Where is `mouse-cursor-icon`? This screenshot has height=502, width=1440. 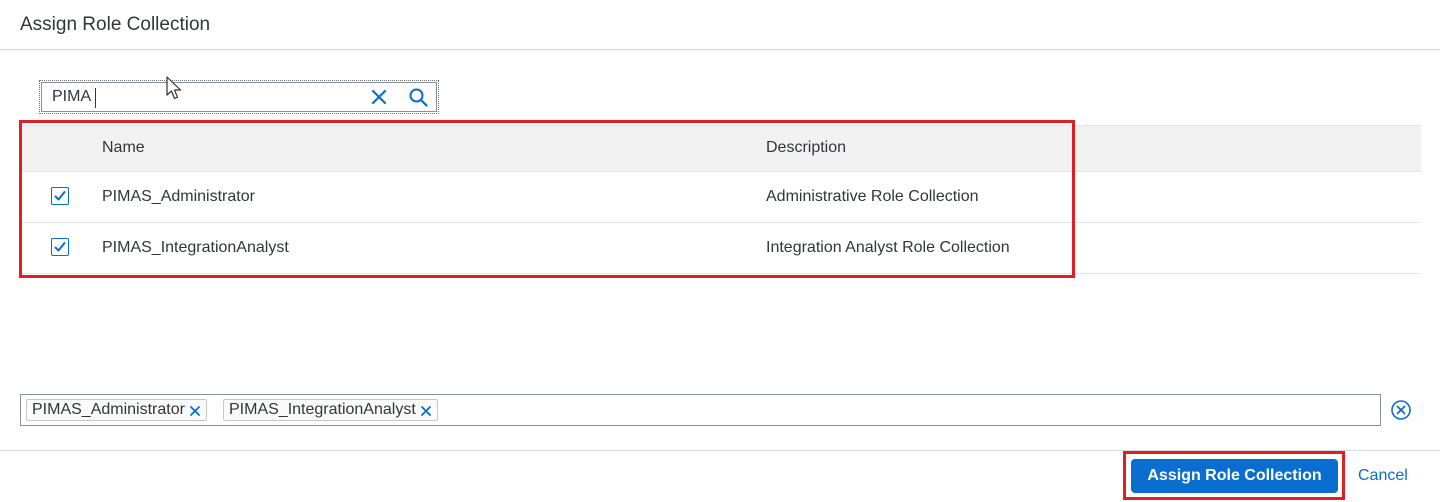 mouse-cursor-icon is located at coordinates (174, 88).